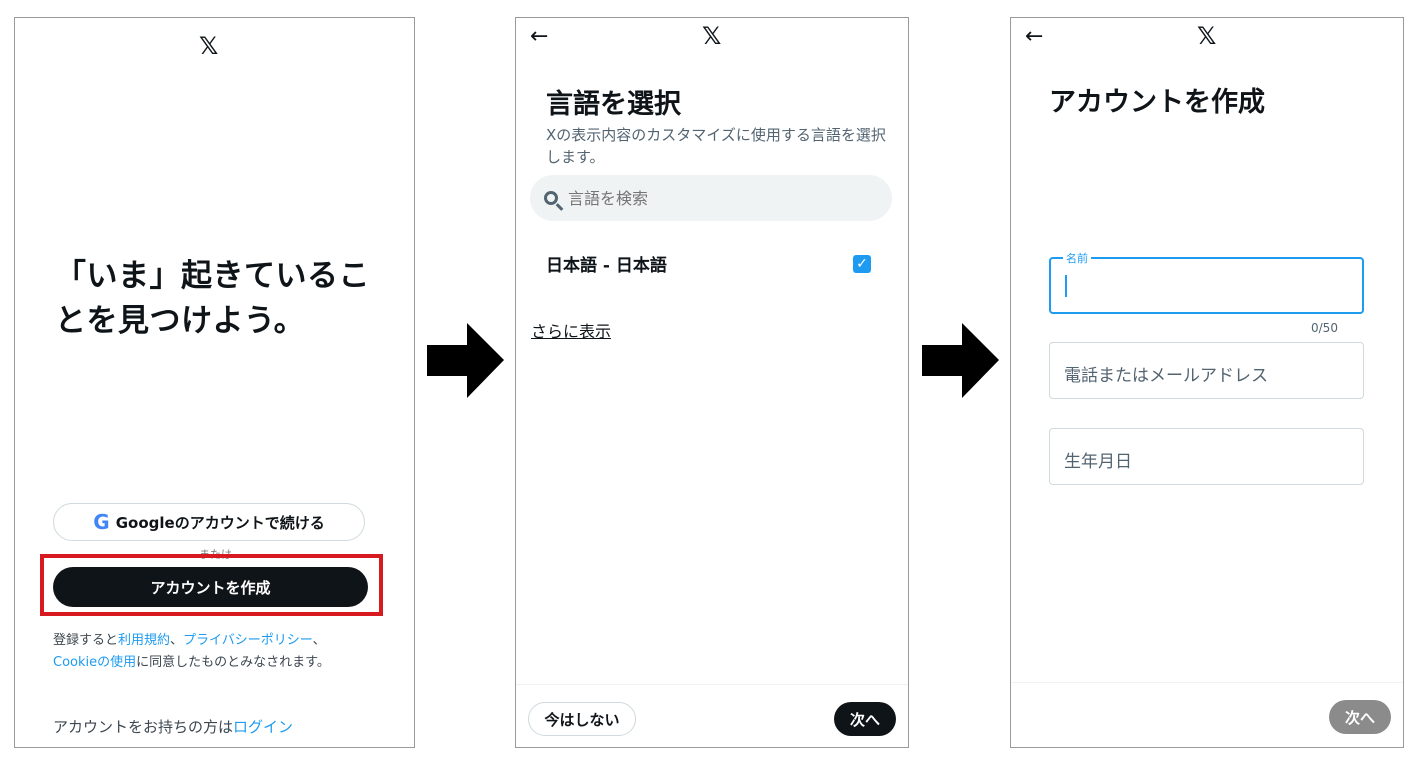 This screenshot has height=763, width=1415. I want to click on terms-link: 利用規約, so click(144, 640).